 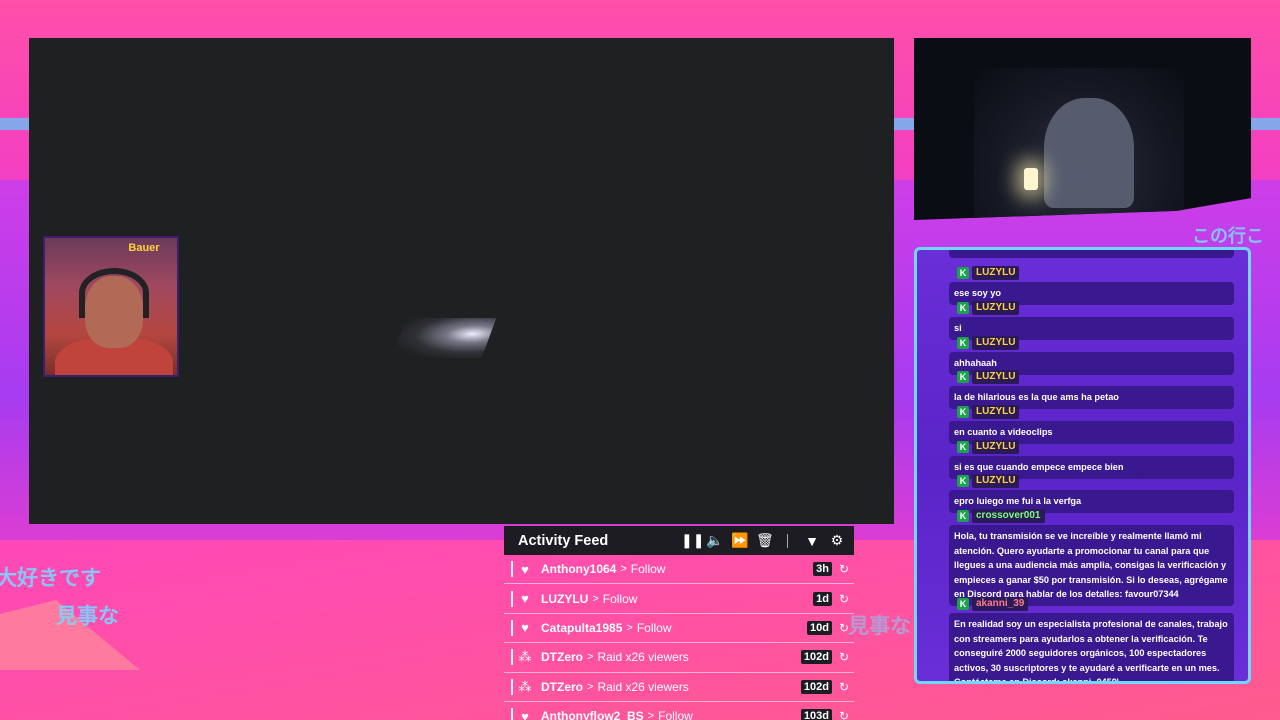 I want to click on feed-row: ♥ Anthonyflow2_BS > Follow 103d ↻, so click(x=679, y=711).